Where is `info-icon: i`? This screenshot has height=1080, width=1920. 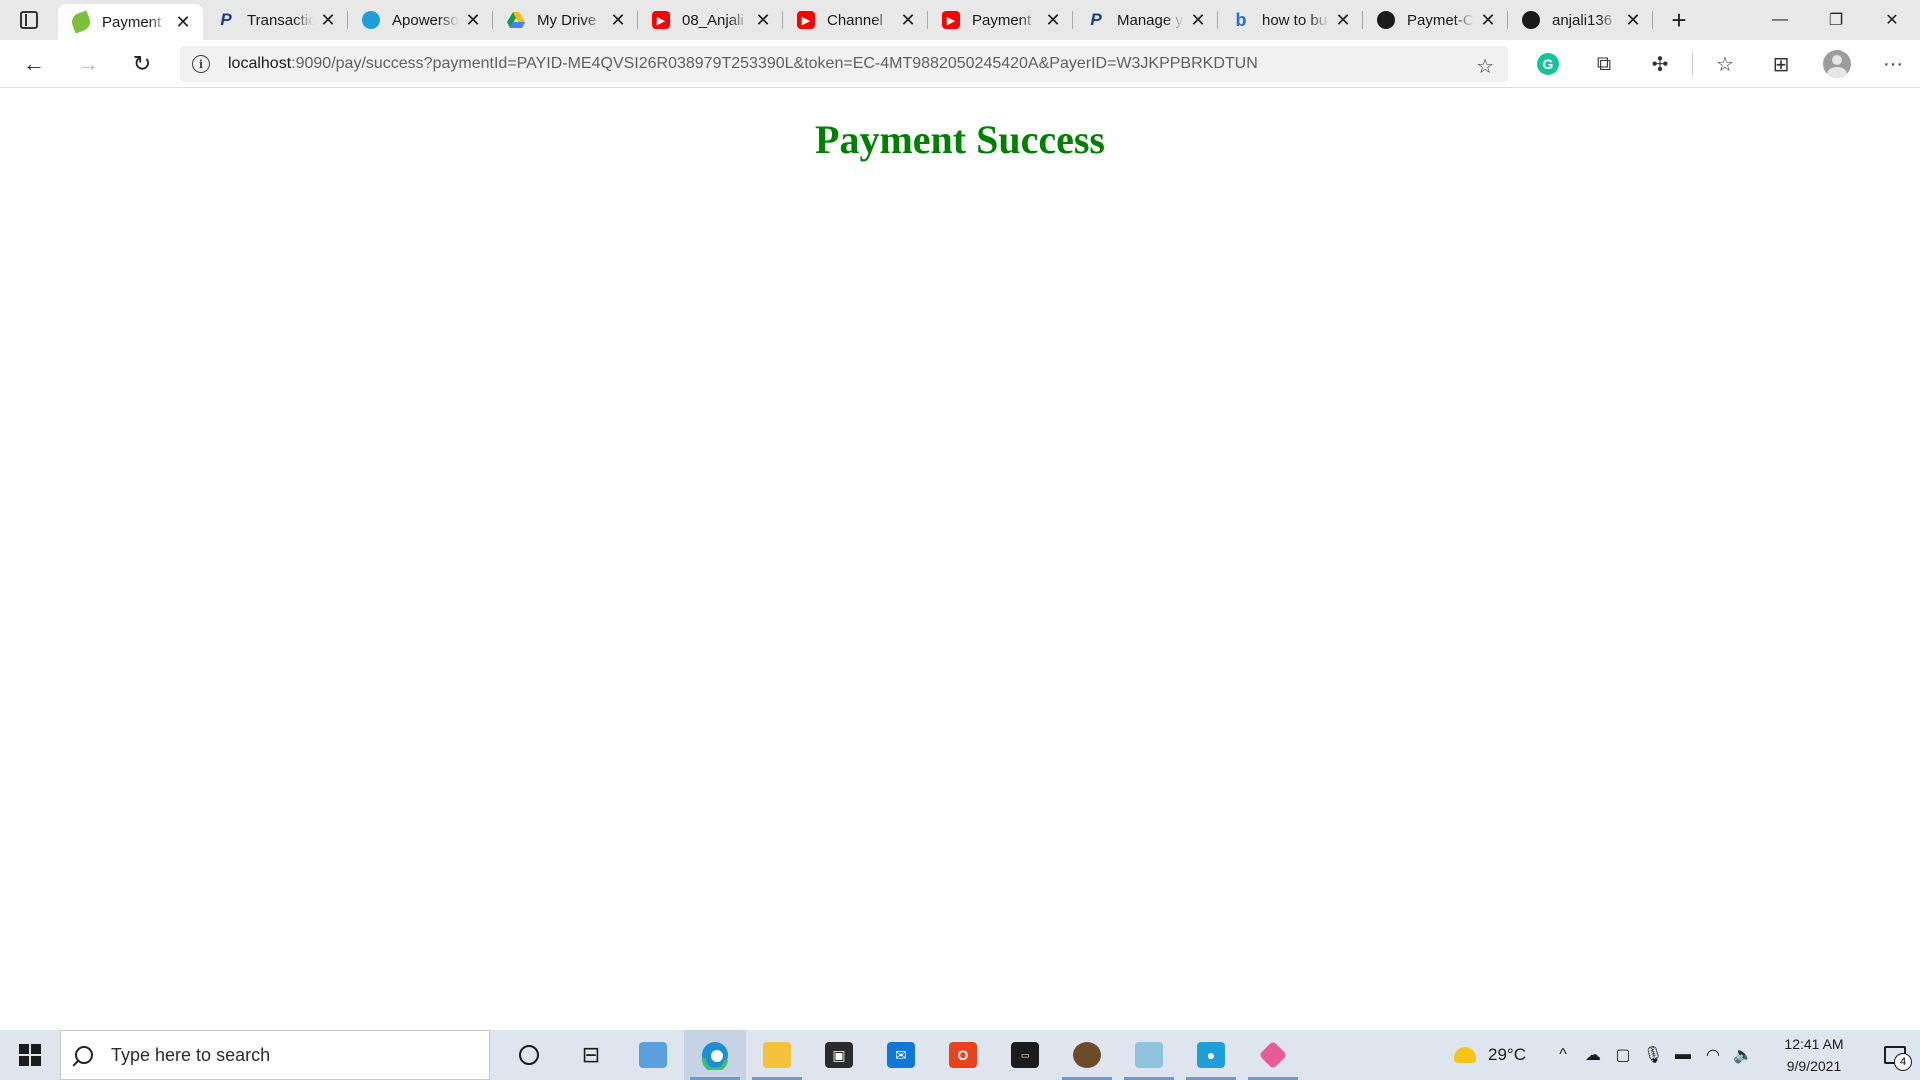 info-icon: i is located at coordinates (201, 64).